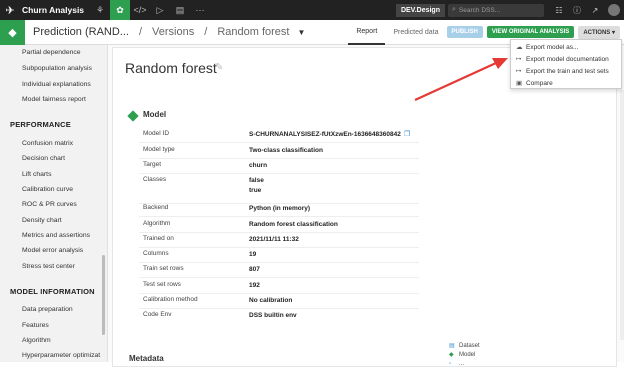 This screenshot has width=624, height=368. Describe the element at coordinates (254, 285) in the screenshot. I see `row-value: 192` at that location.